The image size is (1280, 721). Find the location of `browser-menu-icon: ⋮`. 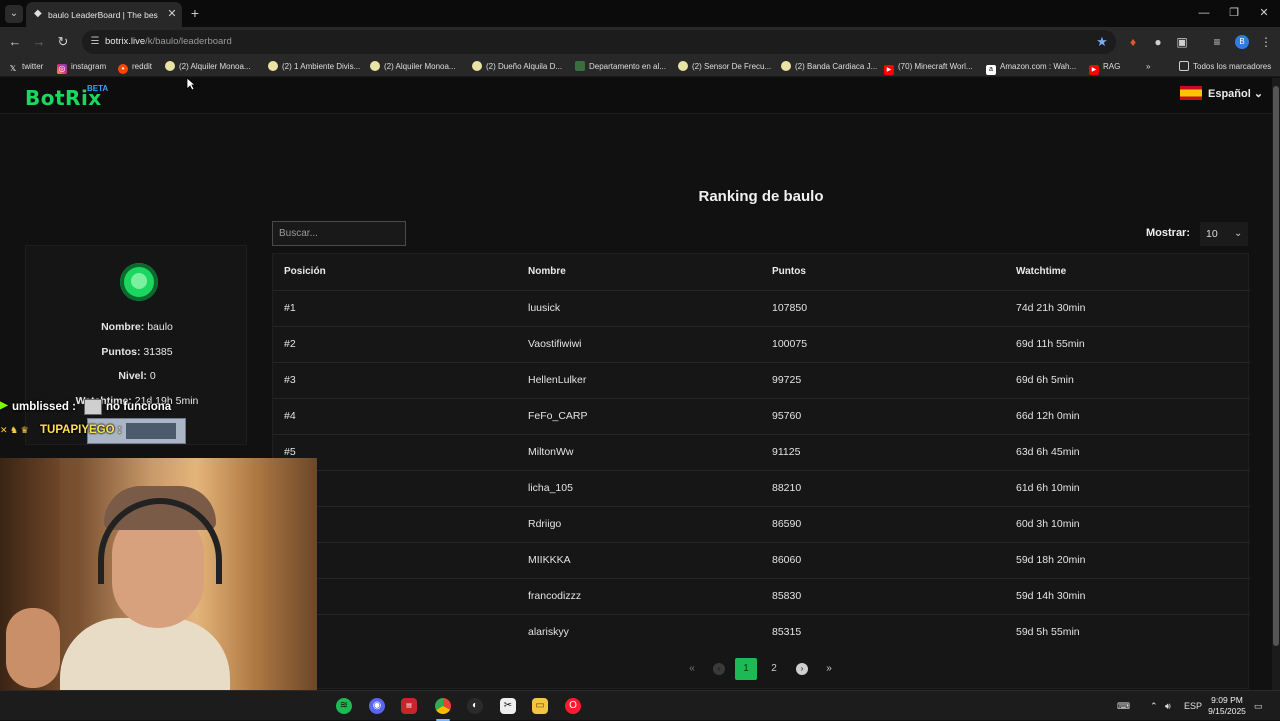

browser-menu-icon: ⋮ is located at coordinates (1266, 42).